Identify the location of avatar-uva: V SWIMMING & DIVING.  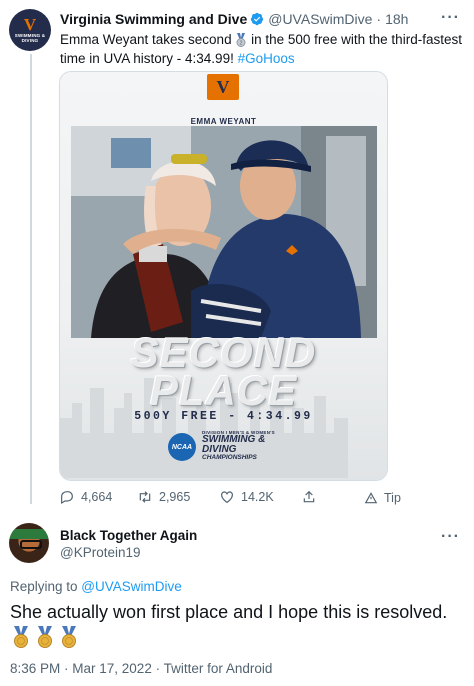
(30, 30).